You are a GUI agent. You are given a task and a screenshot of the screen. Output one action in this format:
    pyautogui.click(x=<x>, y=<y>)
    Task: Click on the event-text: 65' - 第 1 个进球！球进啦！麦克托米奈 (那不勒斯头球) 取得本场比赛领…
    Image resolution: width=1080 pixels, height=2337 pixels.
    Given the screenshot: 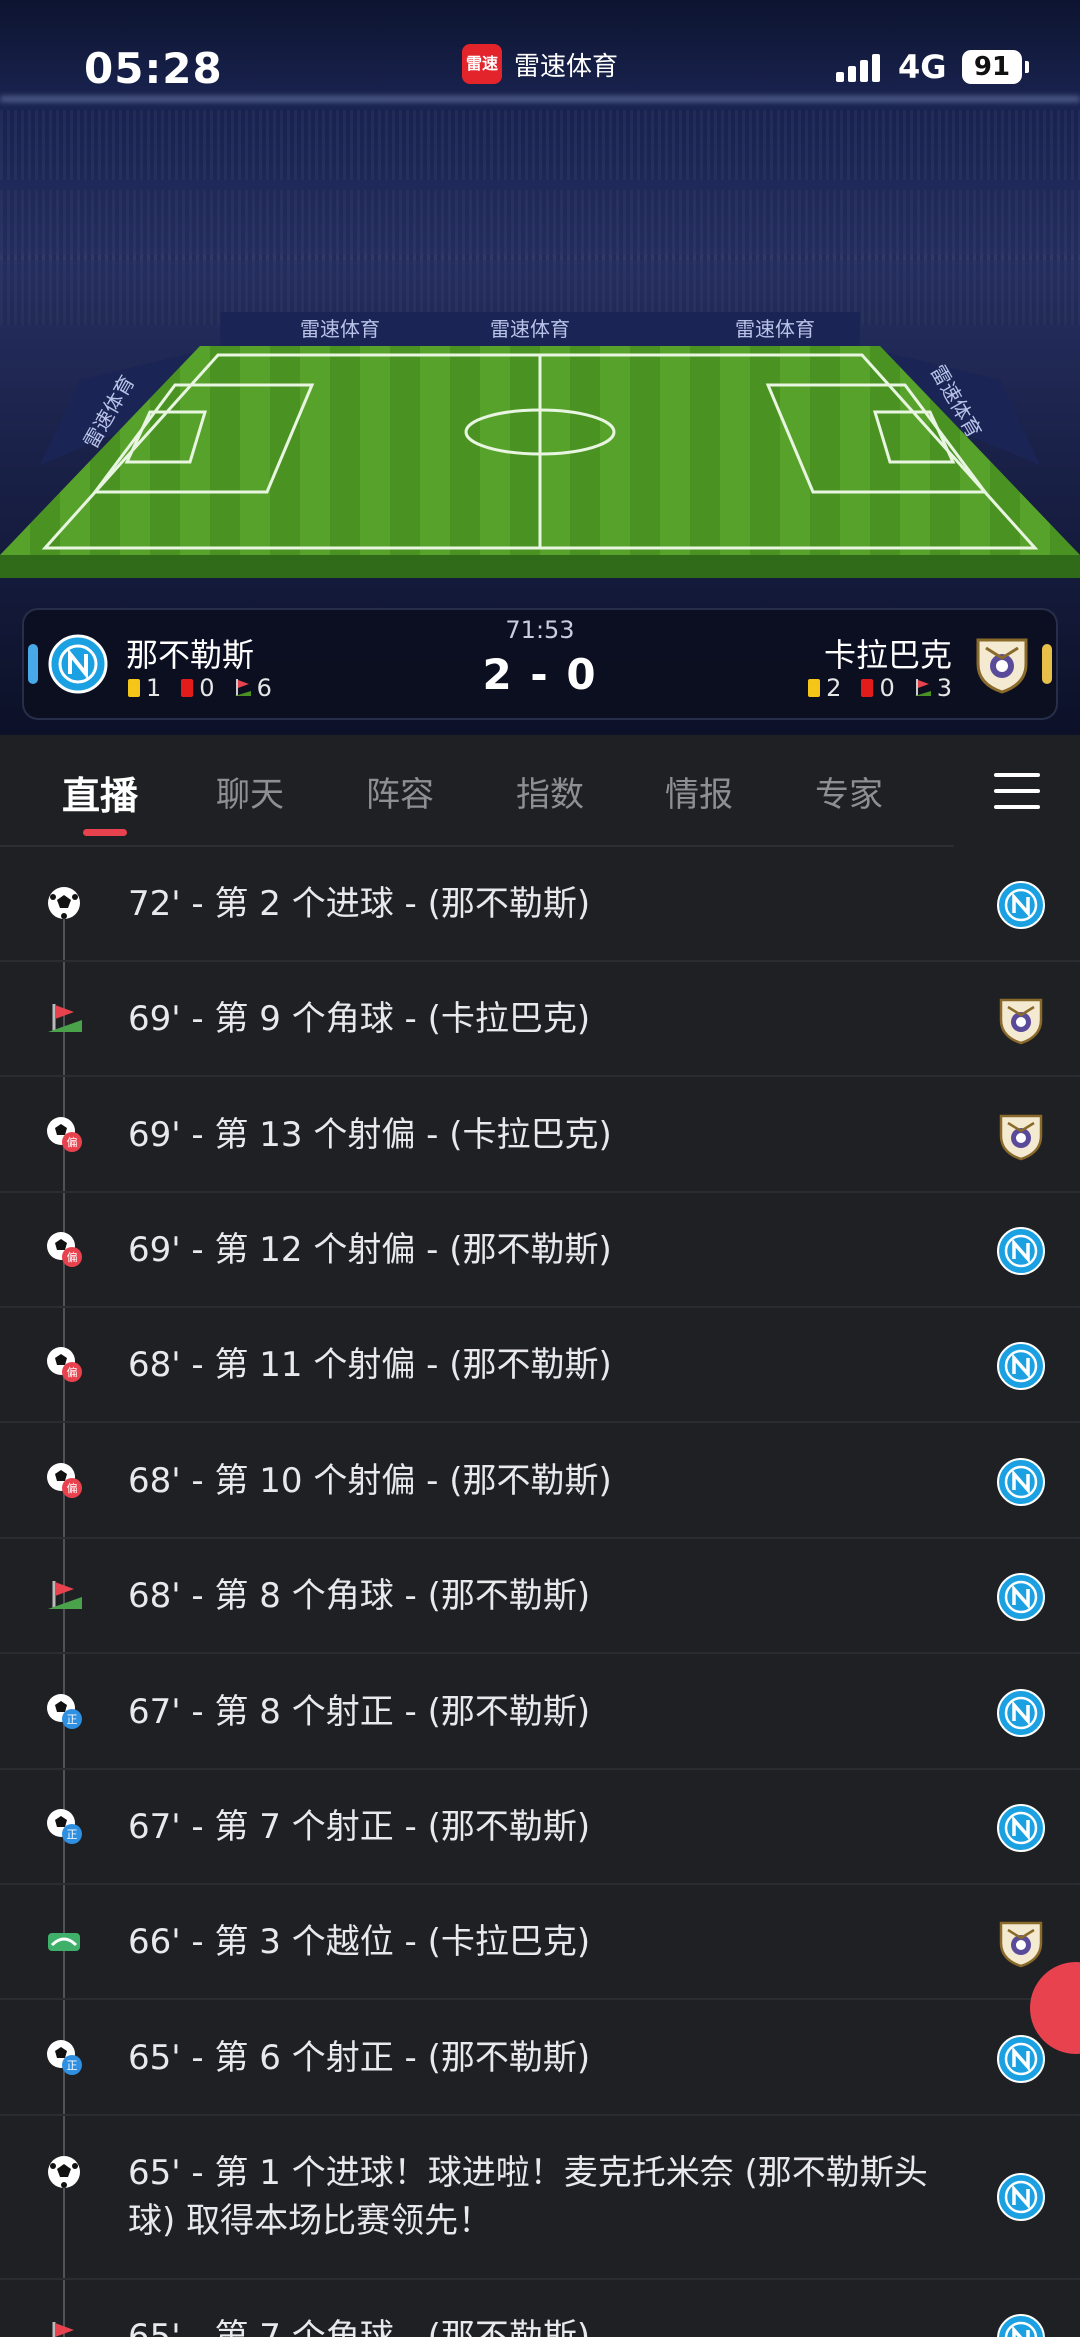 What is the action you would take?
    pyautogui.click(x=528, y=2197)
    